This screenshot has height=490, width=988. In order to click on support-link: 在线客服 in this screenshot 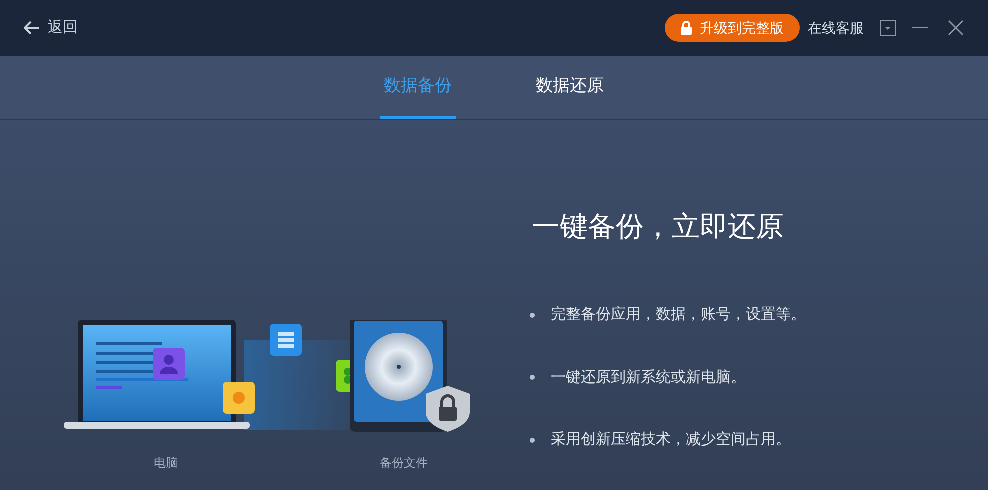, I will do `click(836, 28)`.